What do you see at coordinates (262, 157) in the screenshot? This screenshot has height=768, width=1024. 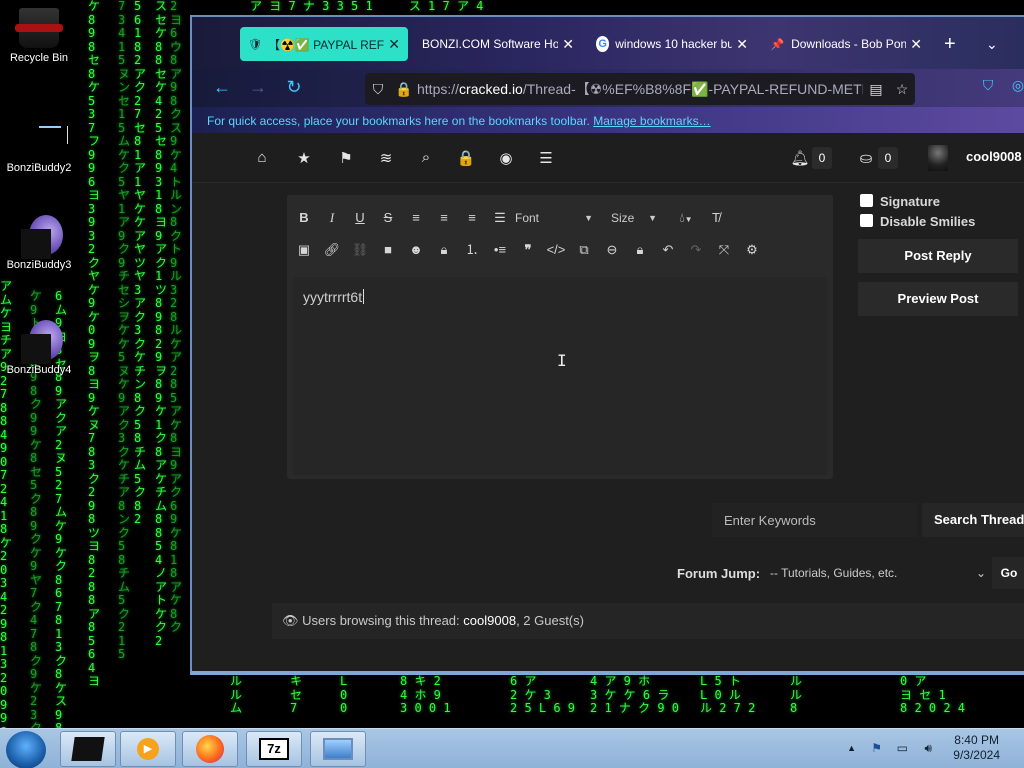 I see `home-icon: ⌂` at bounding box center [262, 157].